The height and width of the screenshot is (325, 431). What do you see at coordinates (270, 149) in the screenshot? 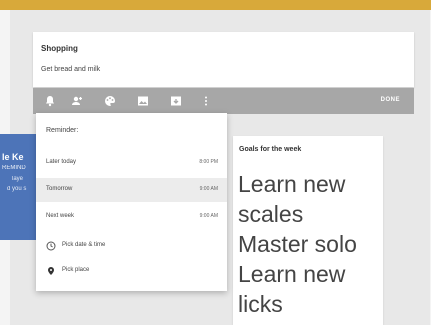
I see `goals-note-title: Goals for the week` at bounding box center [270, 149].